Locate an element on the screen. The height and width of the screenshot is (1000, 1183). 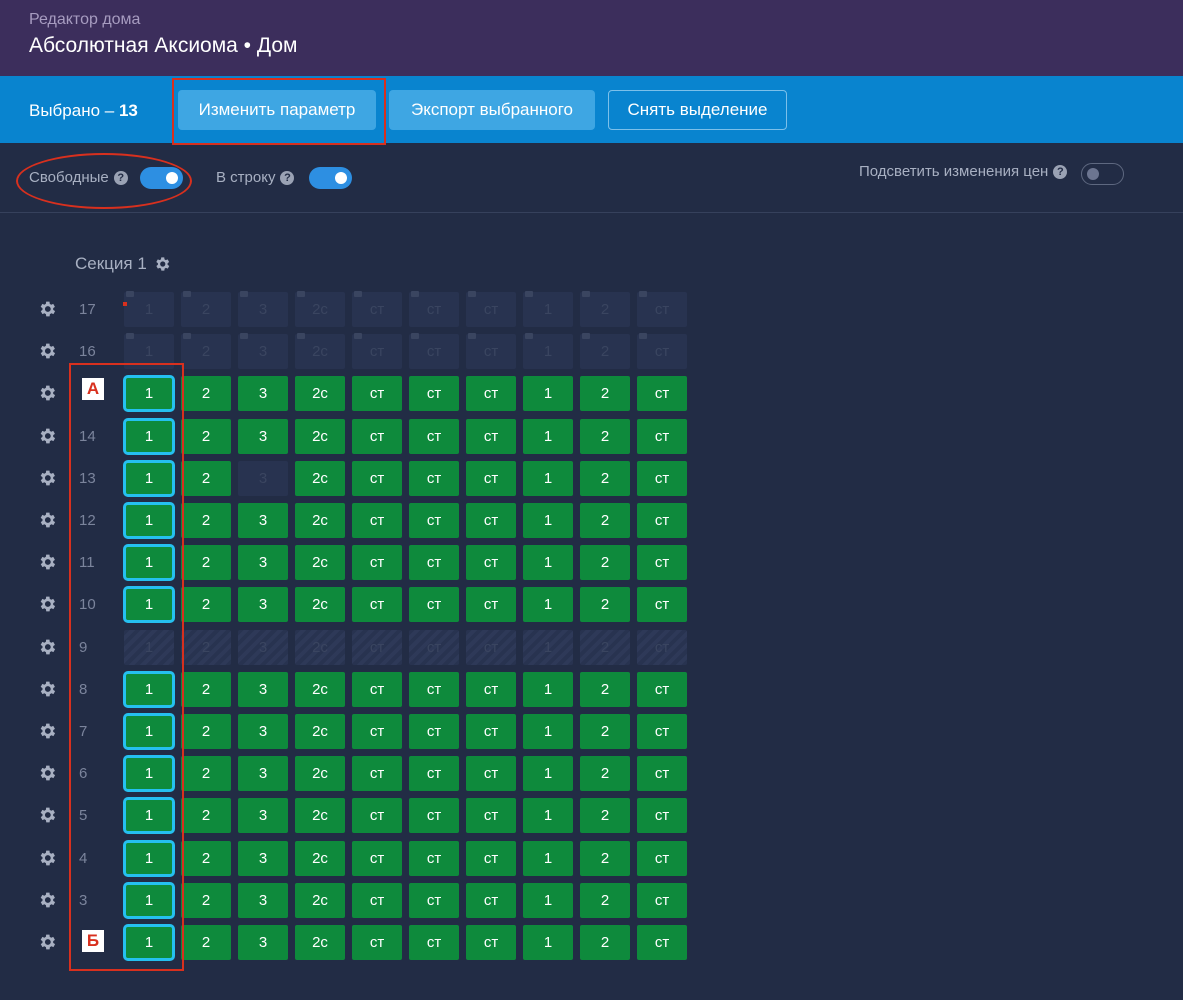
export-selected-button: Экспорт выбранного is located at coordinates (492, 110).